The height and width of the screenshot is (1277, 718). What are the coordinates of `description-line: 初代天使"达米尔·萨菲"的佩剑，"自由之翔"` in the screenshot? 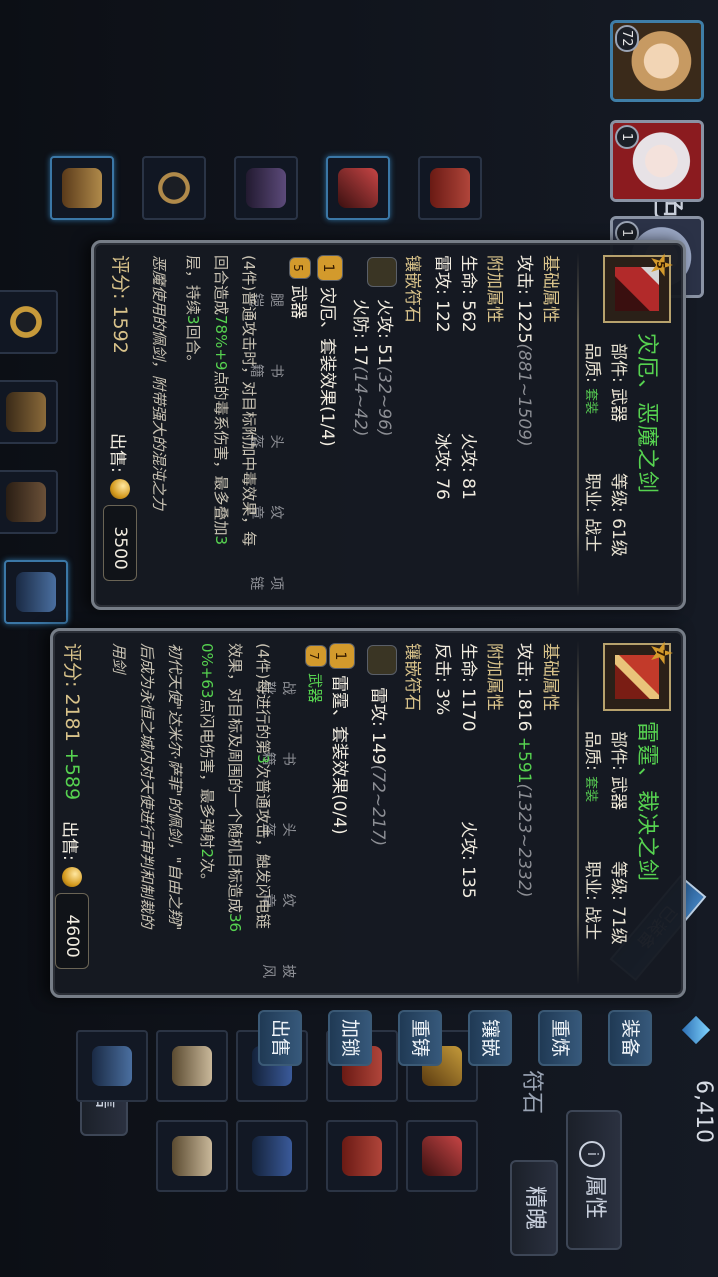 It's located at (175, 787).